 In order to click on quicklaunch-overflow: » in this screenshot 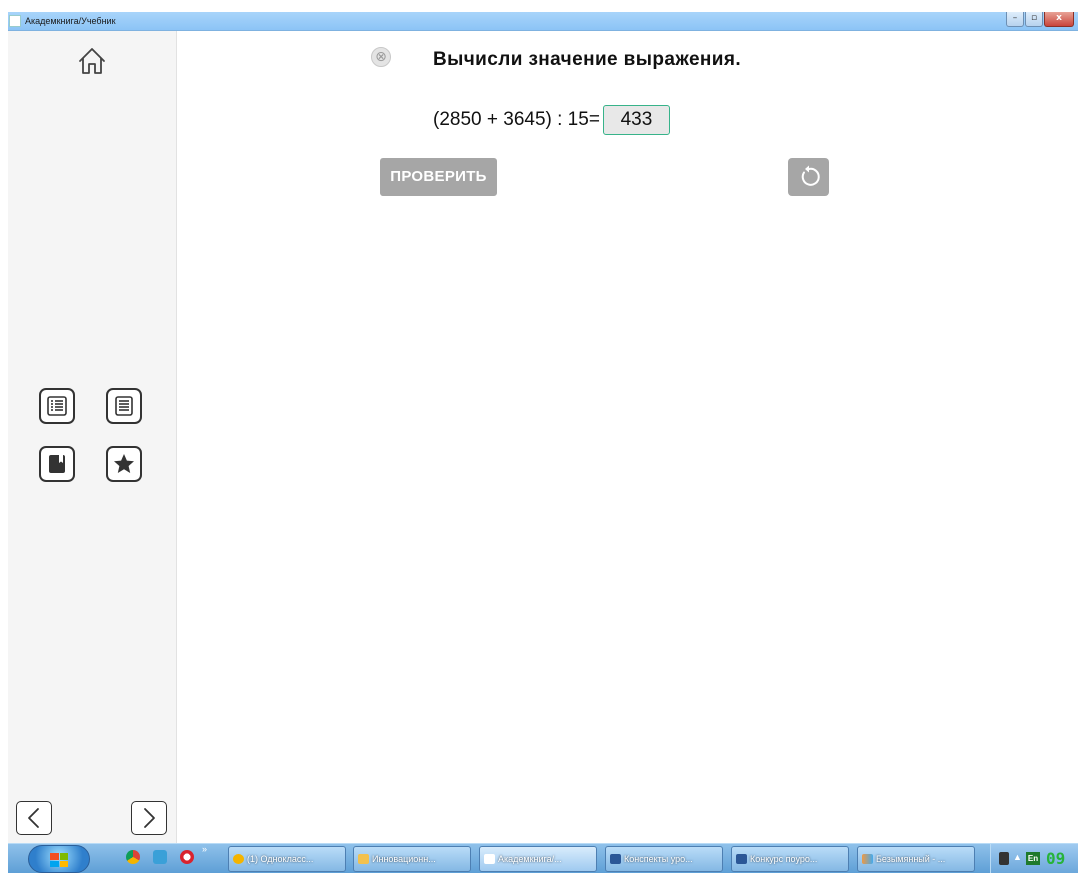, I will do `click(204, 849)`.